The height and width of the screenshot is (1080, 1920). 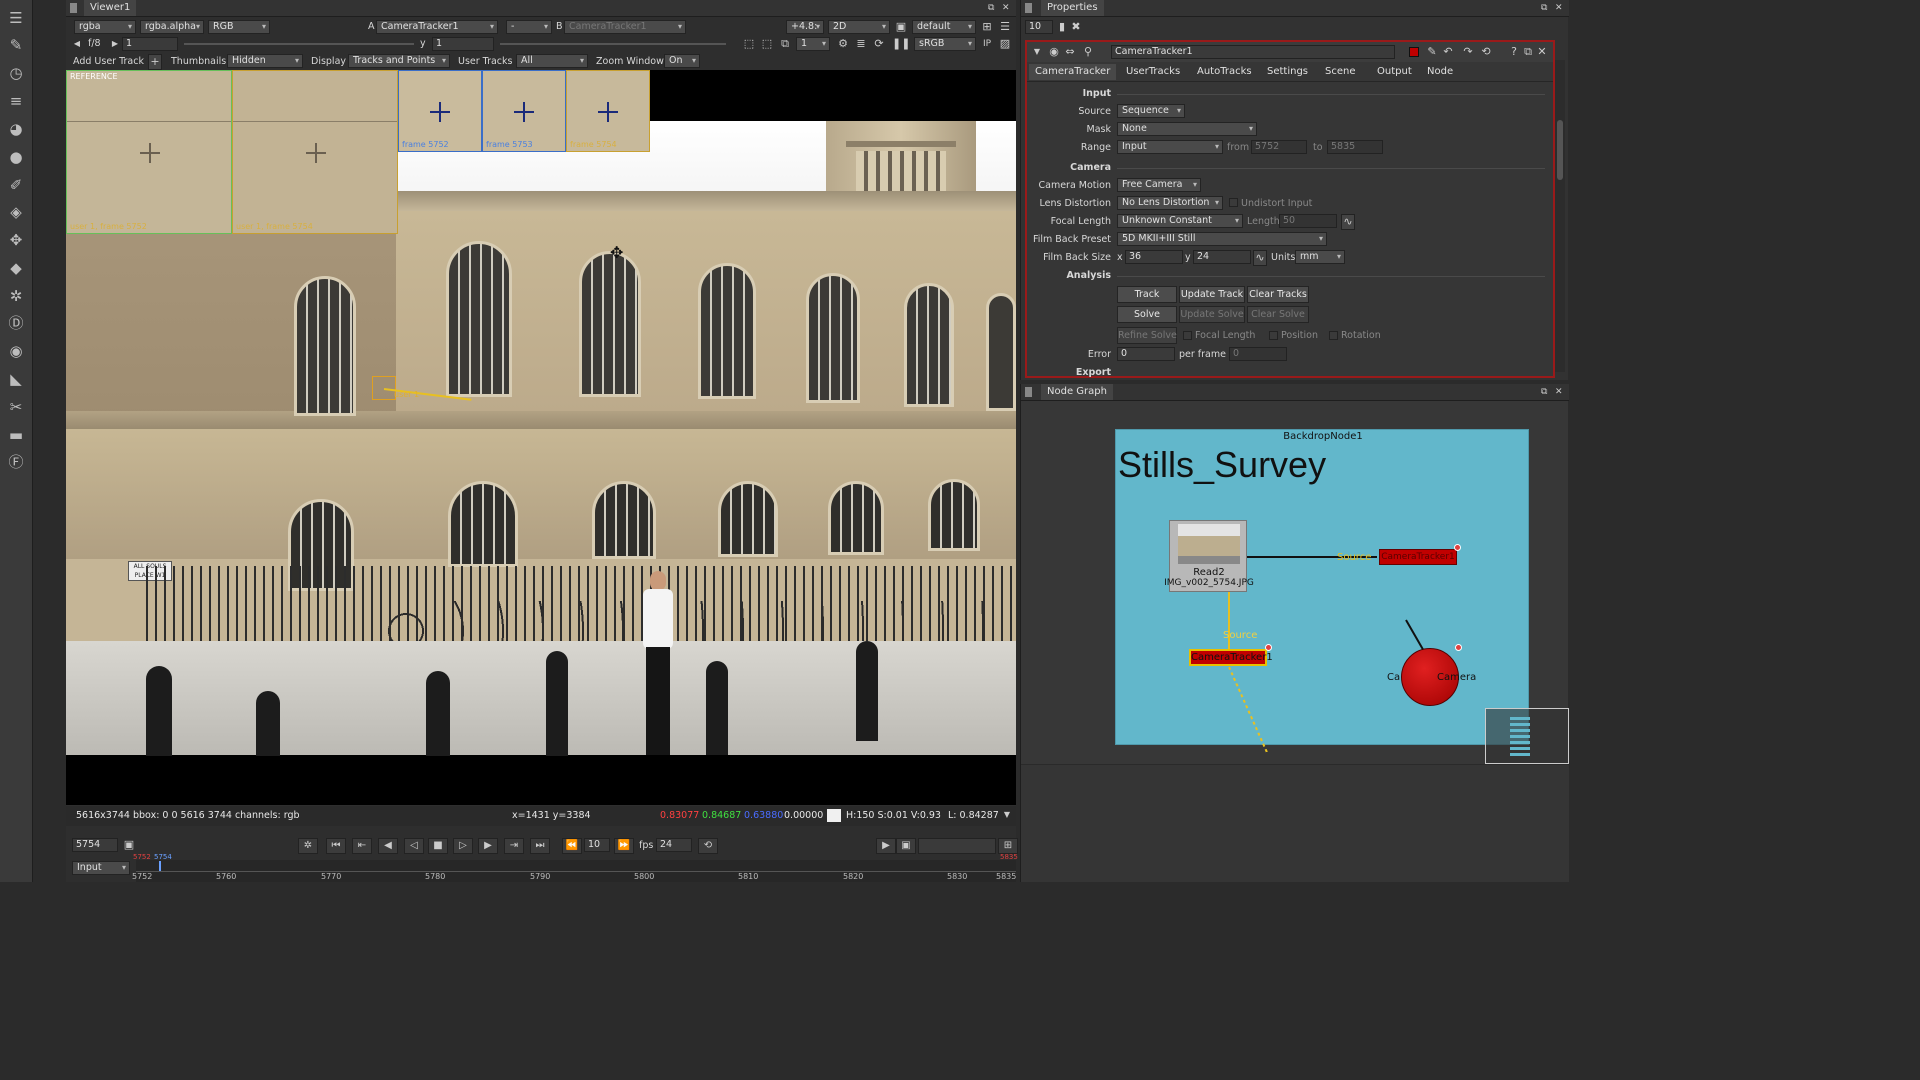 What do you see at coordinates (1514, 52) in the screenshot?
I see `help-icon: ?` at bounding box center [1514, 52].